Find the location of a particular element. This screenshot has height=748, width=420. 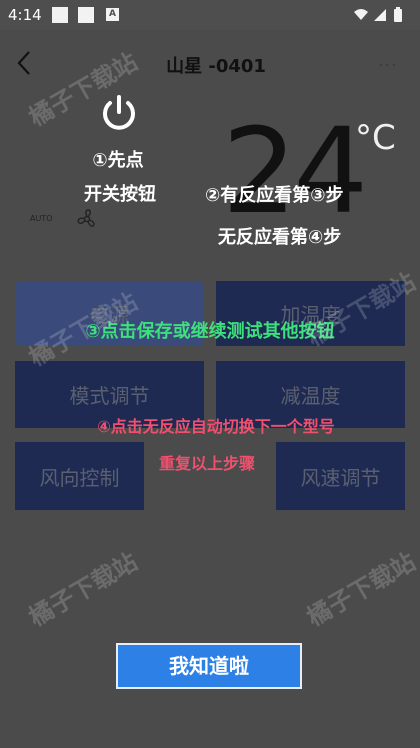

mode-auto-label: AUTO is located at coordinates (41, 218).